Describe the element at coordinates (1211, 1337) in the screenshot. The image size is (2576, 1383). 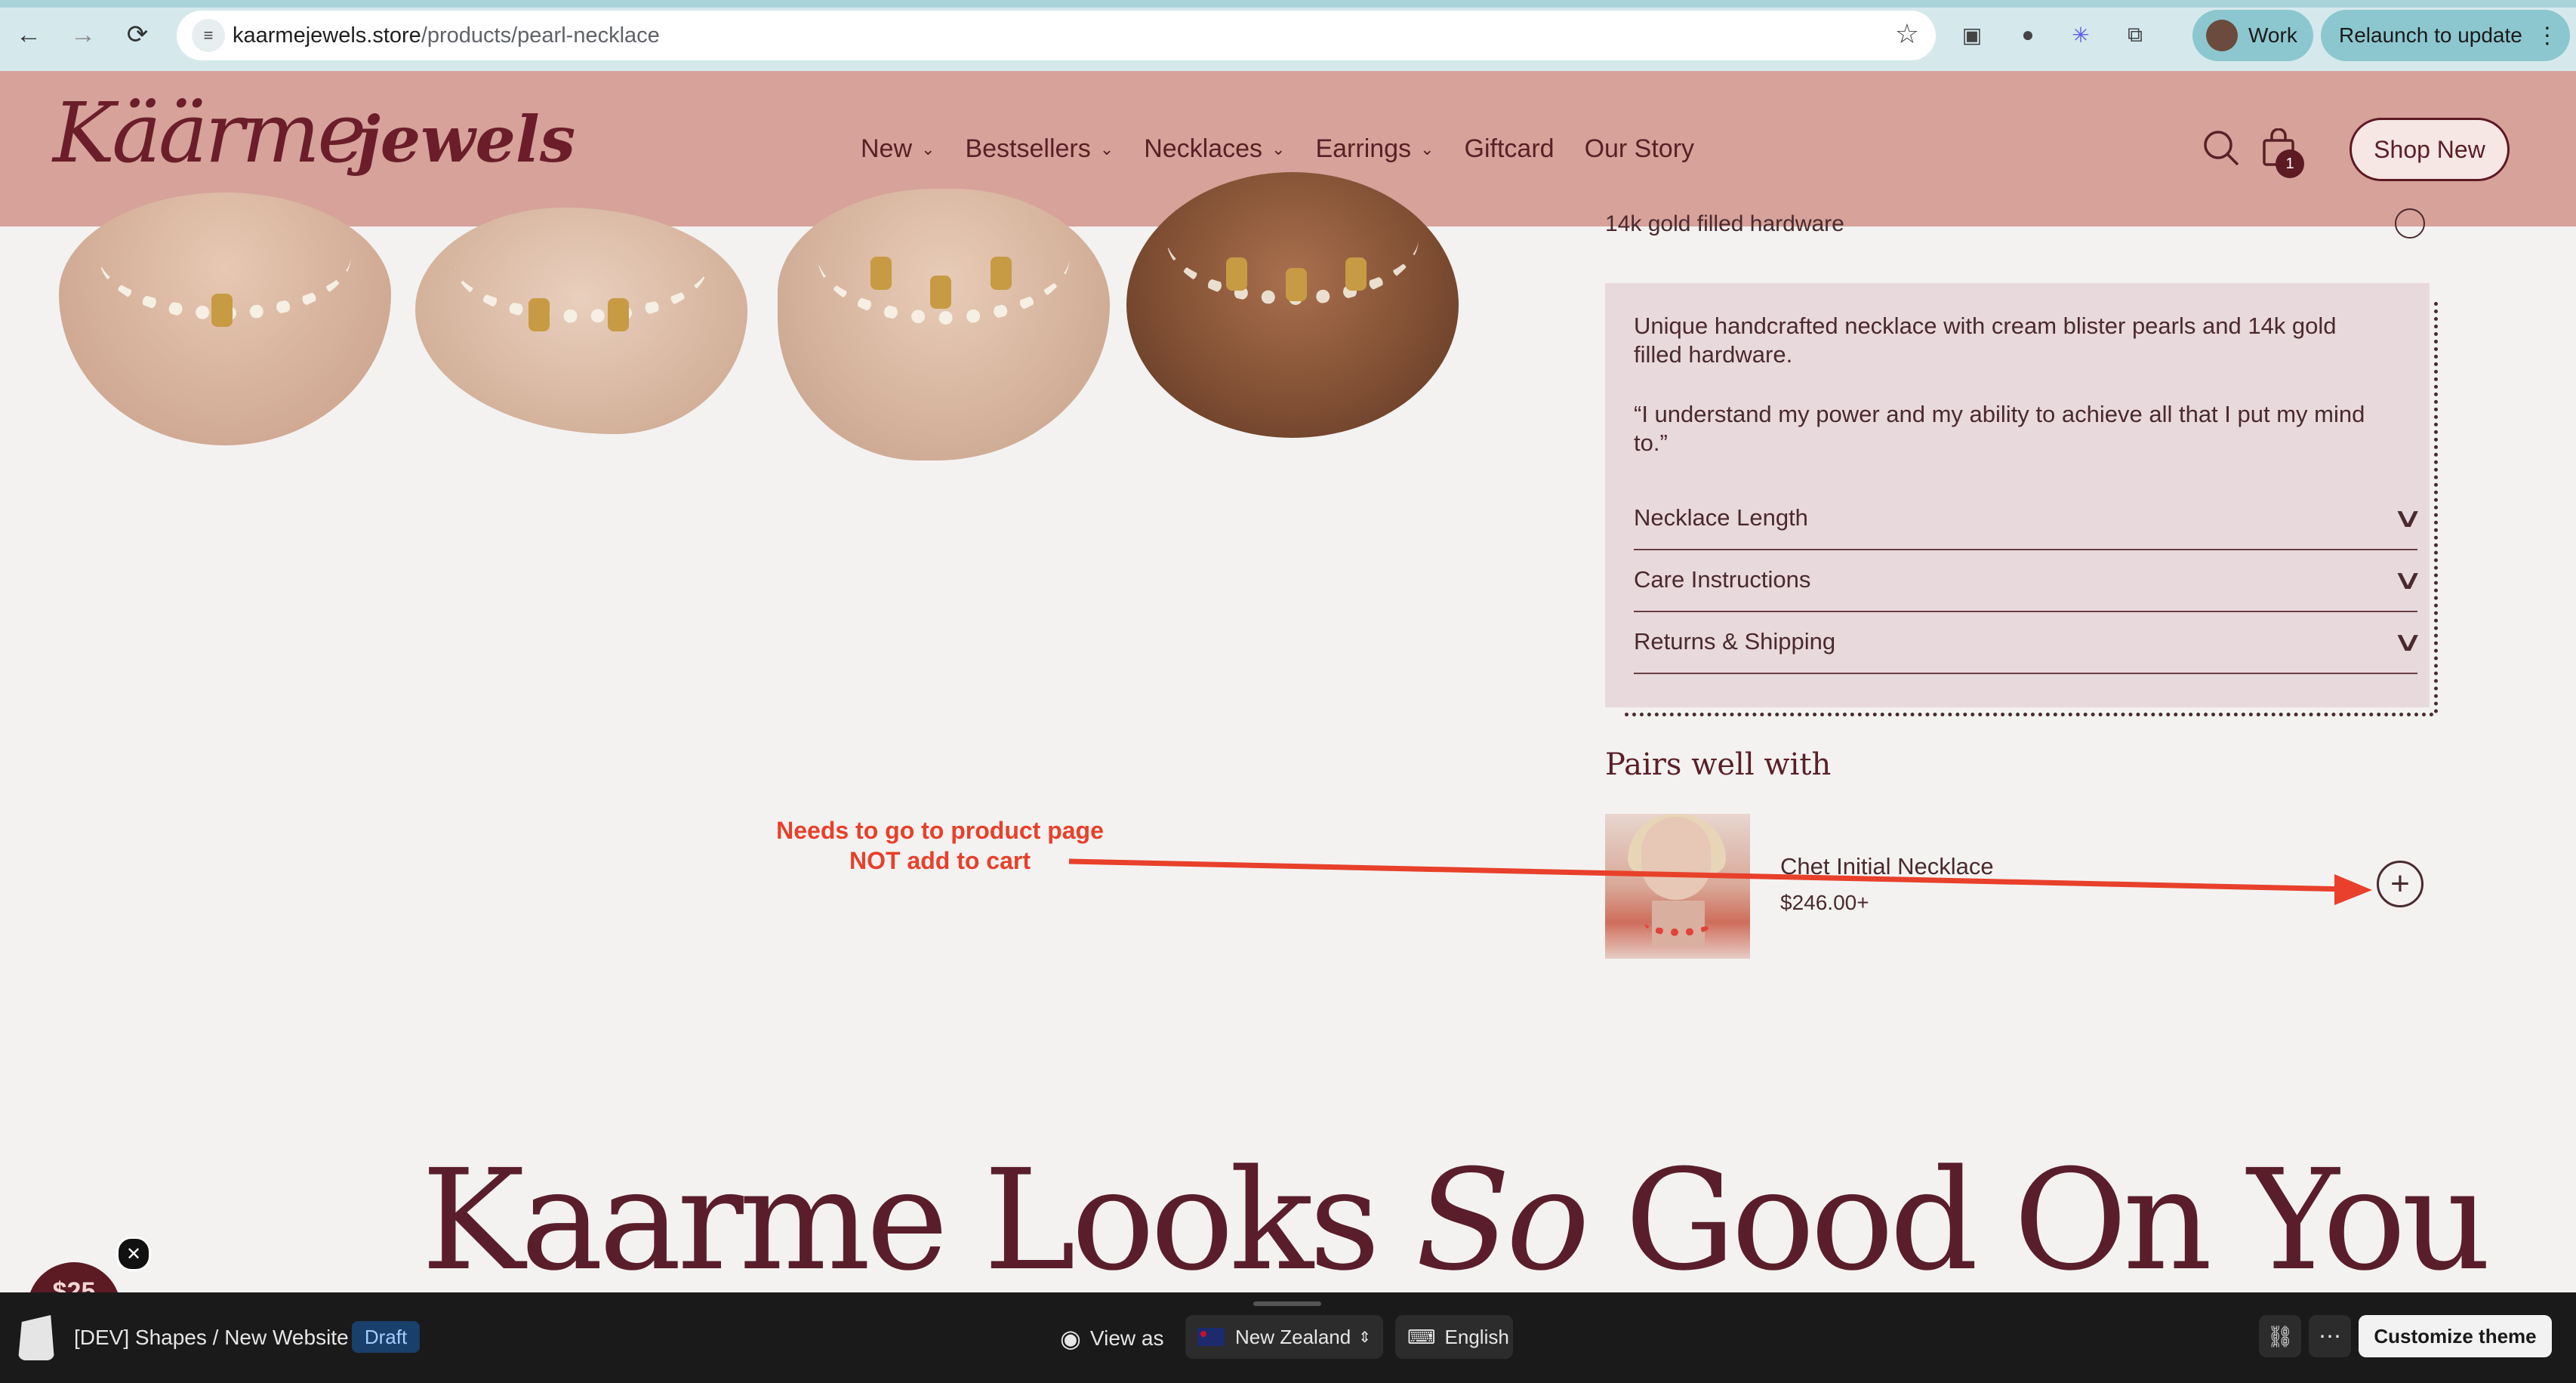
I see `flag-icon` at that location.